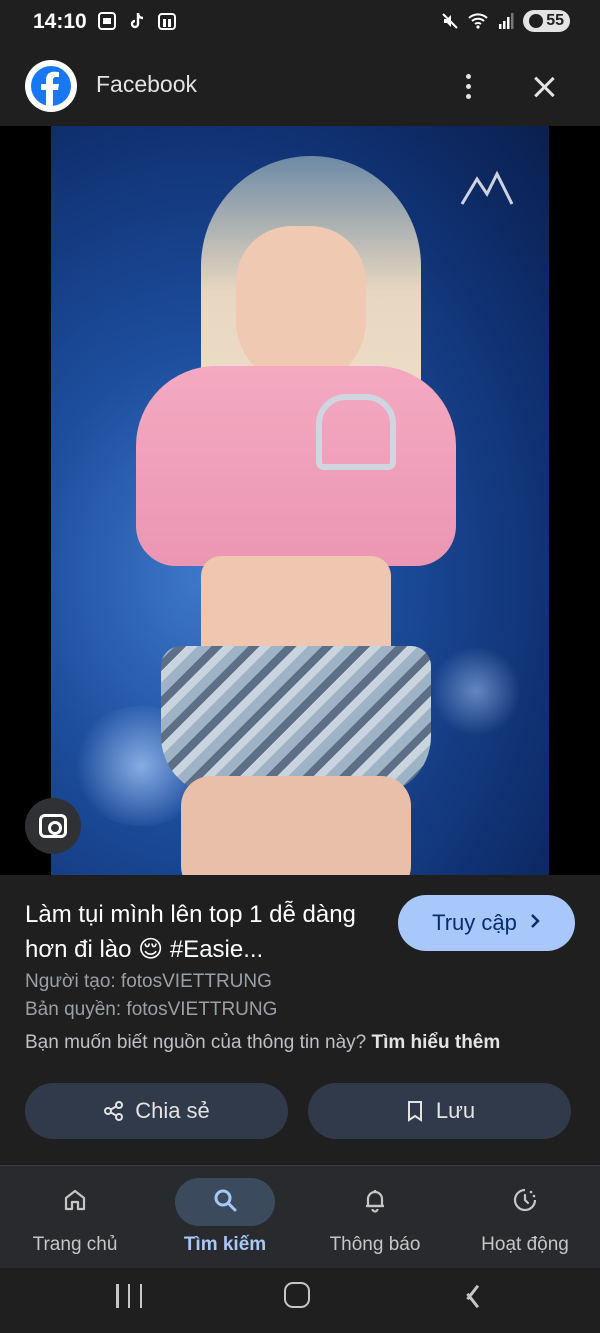 This screenshot has height=1333, width=600. What do you see at coordinates (455, 1110) in the screenshot?
I see `save-label: Lưu` at bounding box center [455, 1110].